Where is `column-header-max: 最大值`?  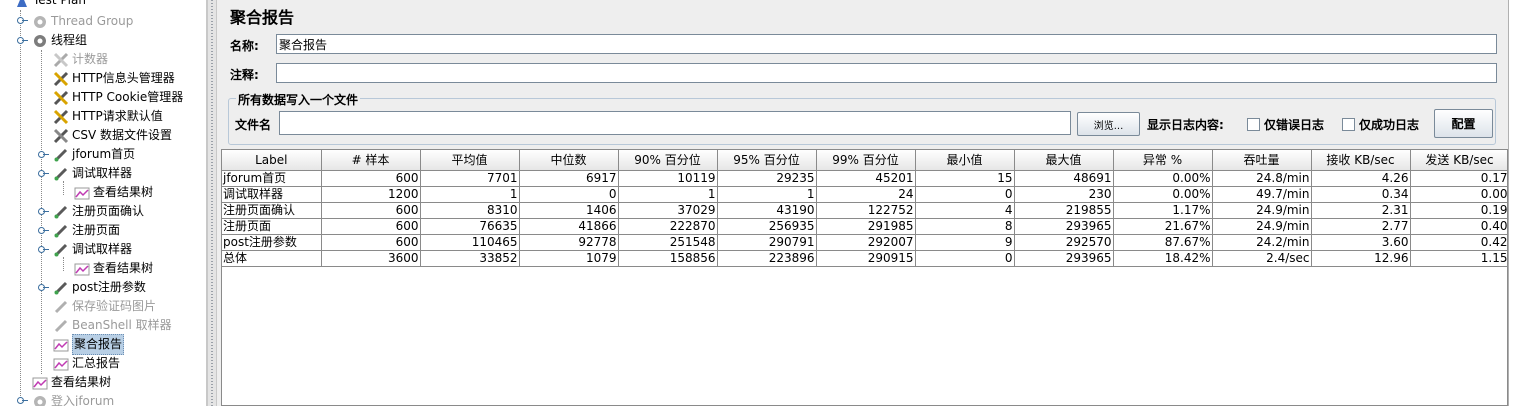
column-header-max: 最大值 is located at coordinates (1064, 160).